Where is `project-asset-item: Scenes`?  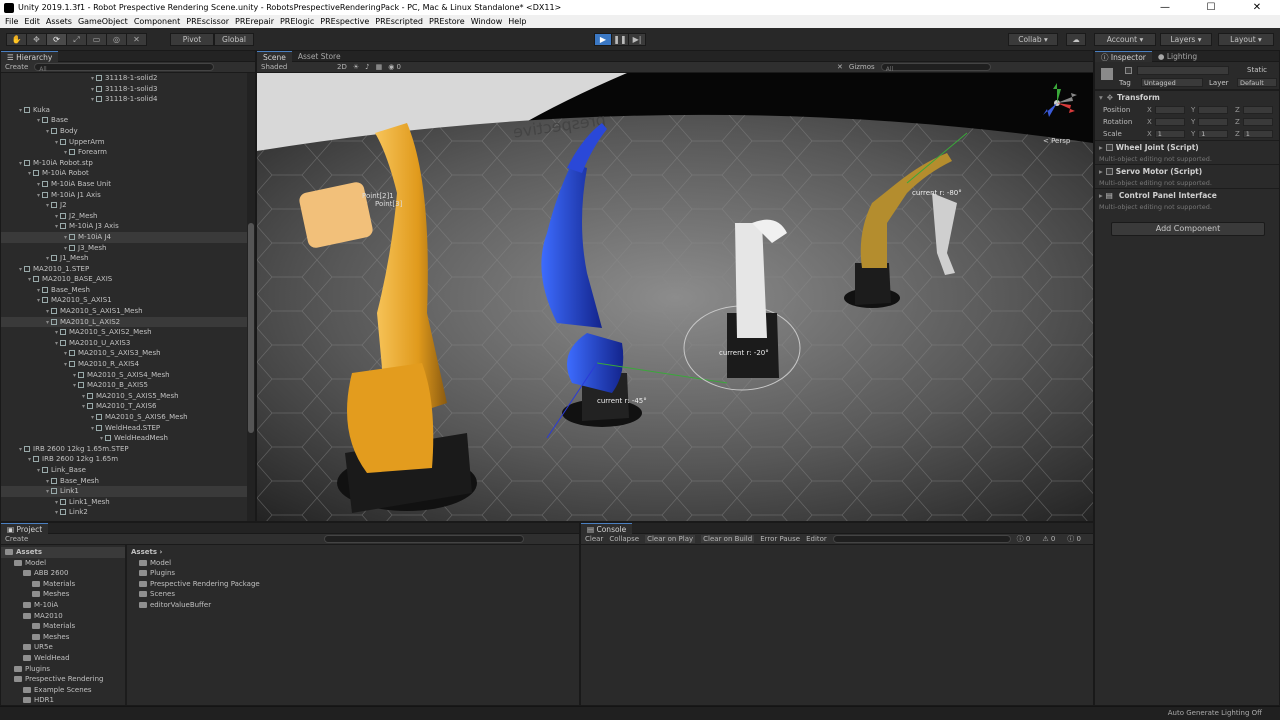 project-asset-item: Scenes is located at coordinates (195, 594).